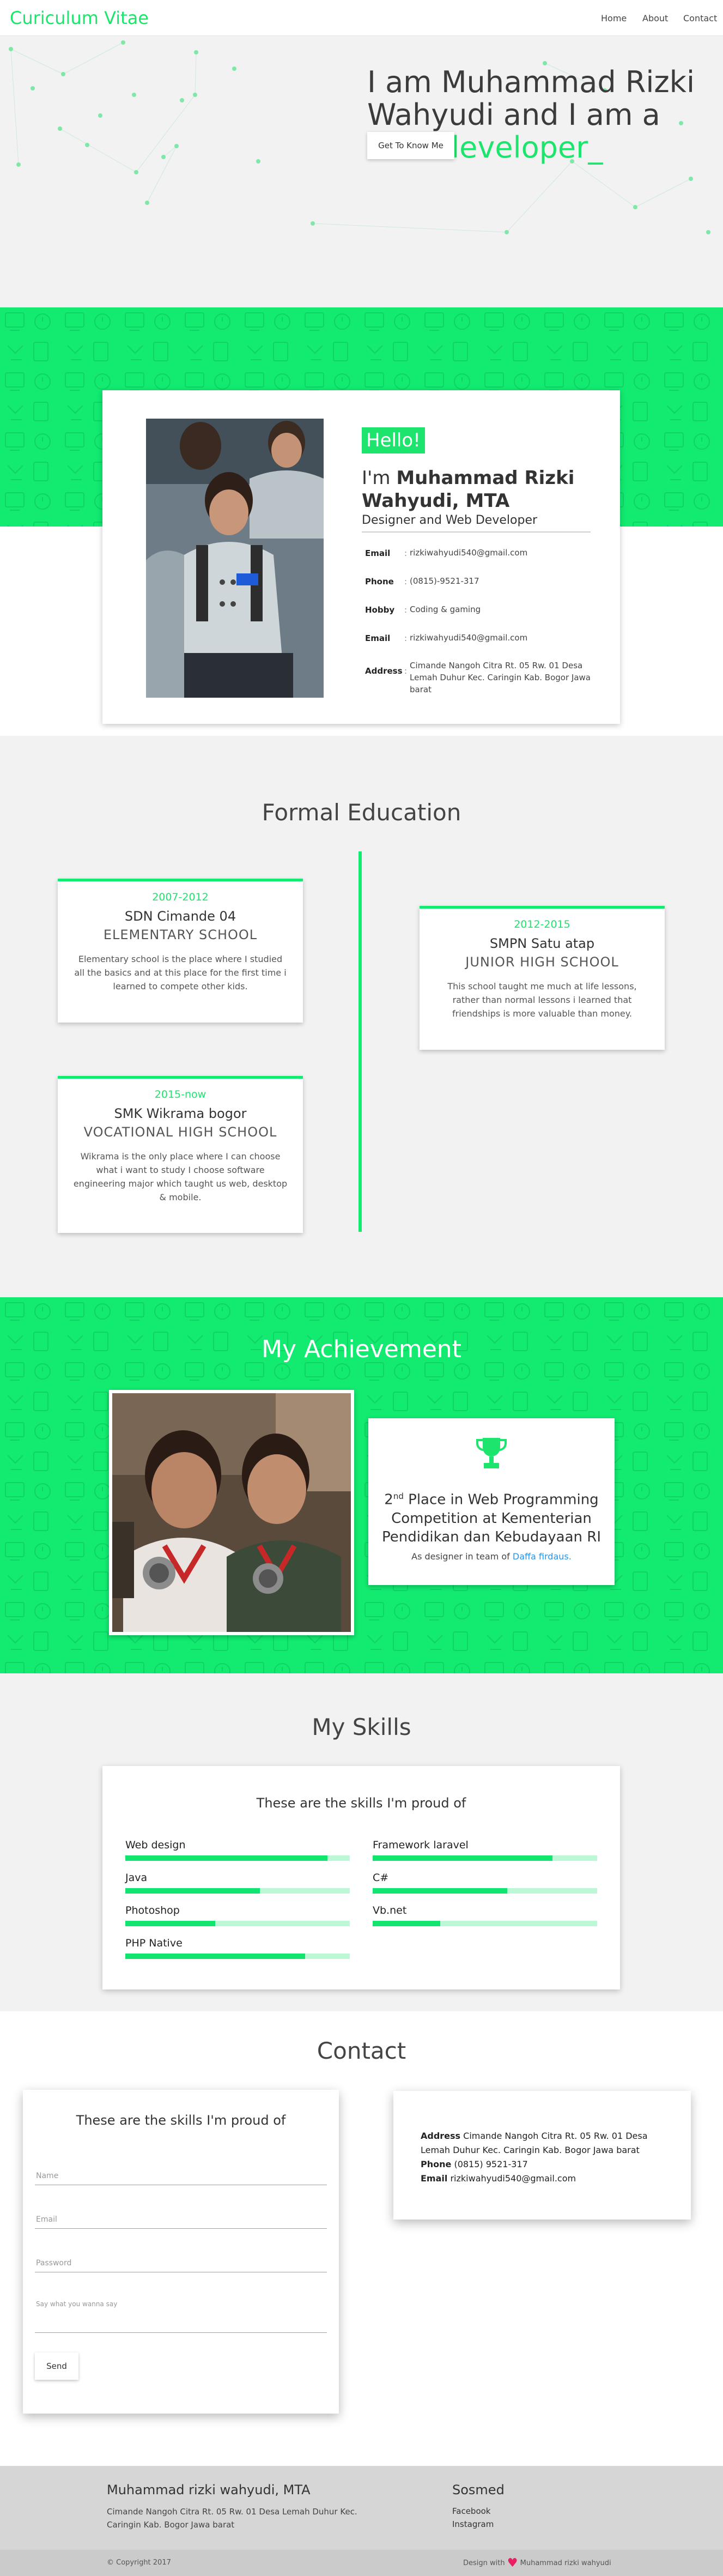  I want to click on info-value-email: rizkiwahyudi540@gmail.com, so click(469, 553).